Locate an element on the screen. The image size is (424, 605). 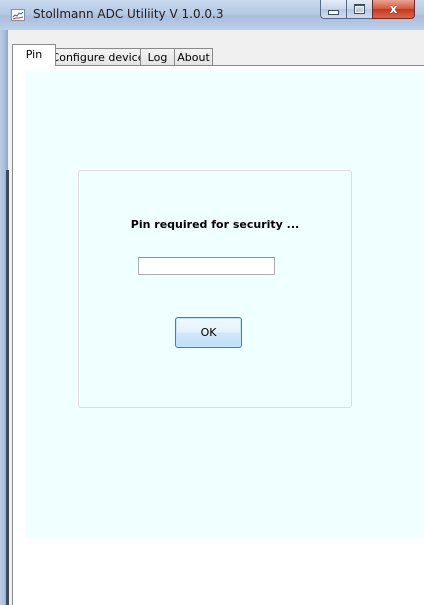
window-title: Stollmann ADC Utiliity V 1.0.0.3 is located at coordinates (128, 14).